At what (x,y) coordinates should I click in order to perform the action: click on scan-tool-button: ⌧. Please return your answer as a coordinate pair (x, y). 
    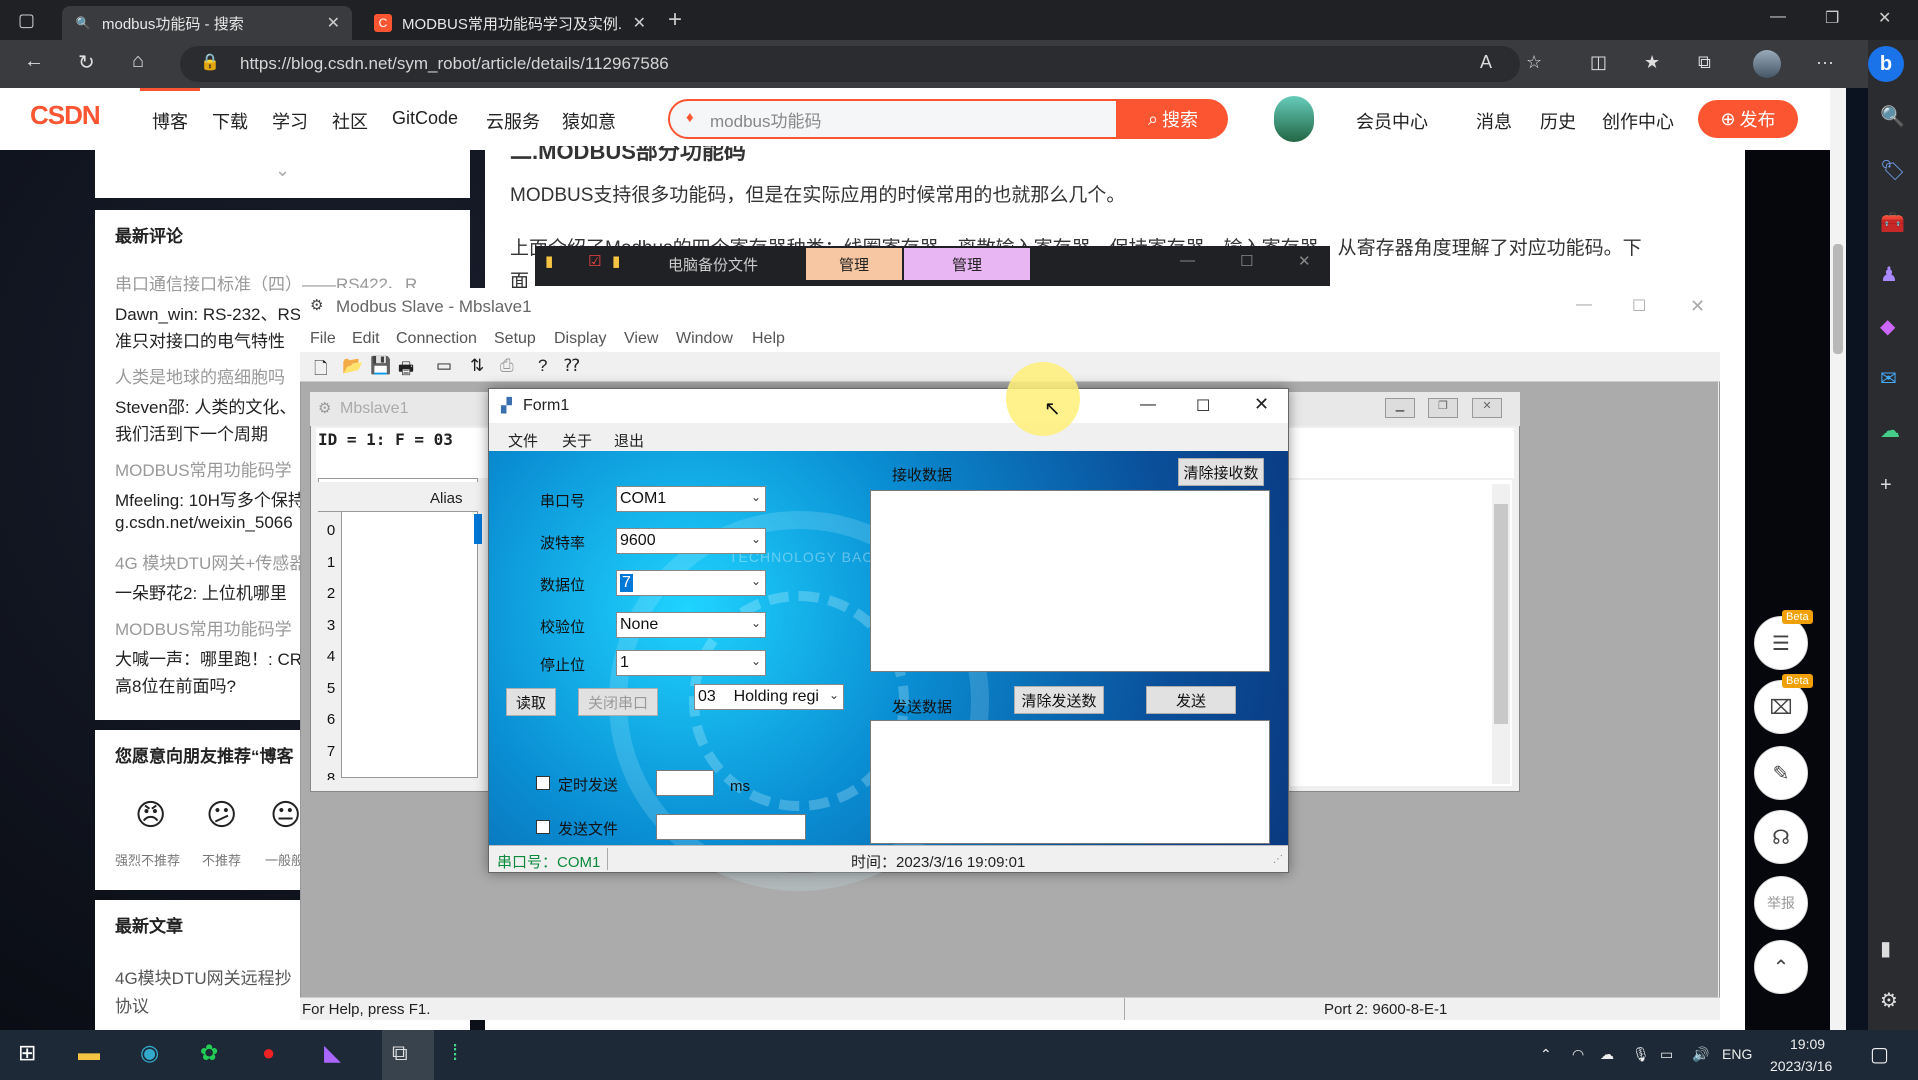
    Looking at the image, I should click on (1781, 707).